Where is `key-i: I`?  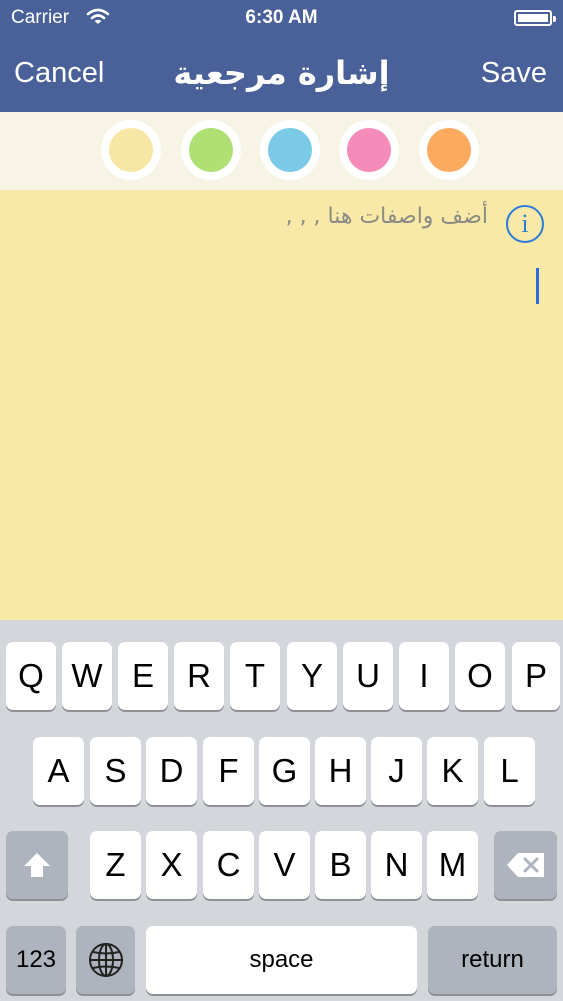
key-i: I is located at coordinates (424, 676).